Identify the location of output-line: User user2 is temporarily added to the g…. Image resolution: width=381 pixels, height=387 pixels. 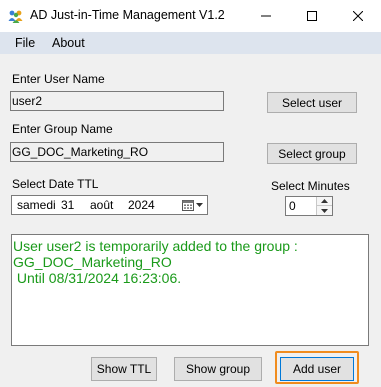
(155, 246).